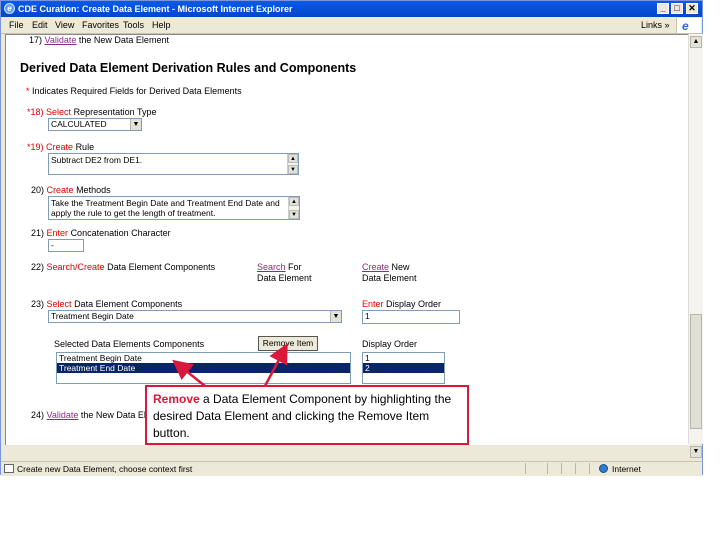 The height and width of the screenshot is (540, 720). I want to click on arrow-to-button, so click(275, 365).